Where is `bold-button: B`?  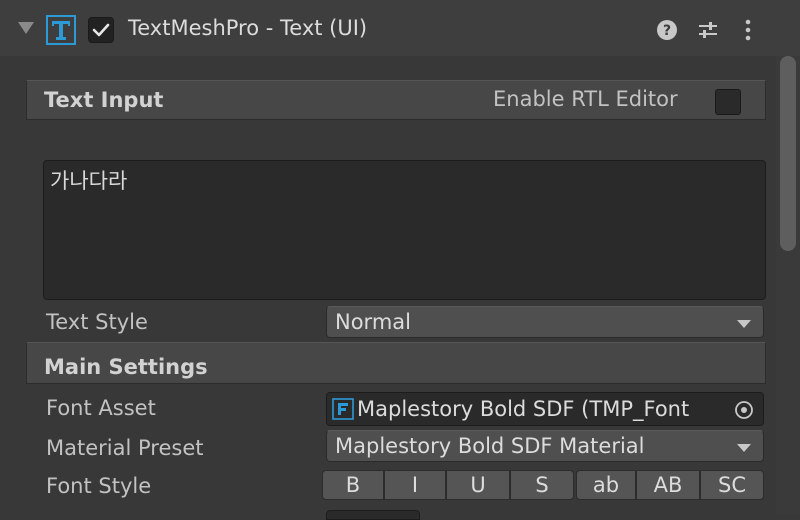
bold-button: B is located at coordinates (353, 485).